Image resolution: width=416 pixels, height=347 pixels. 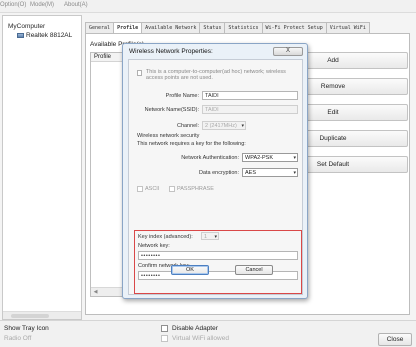 I want to click on tab-status: Status, so click(x=212, y=27).